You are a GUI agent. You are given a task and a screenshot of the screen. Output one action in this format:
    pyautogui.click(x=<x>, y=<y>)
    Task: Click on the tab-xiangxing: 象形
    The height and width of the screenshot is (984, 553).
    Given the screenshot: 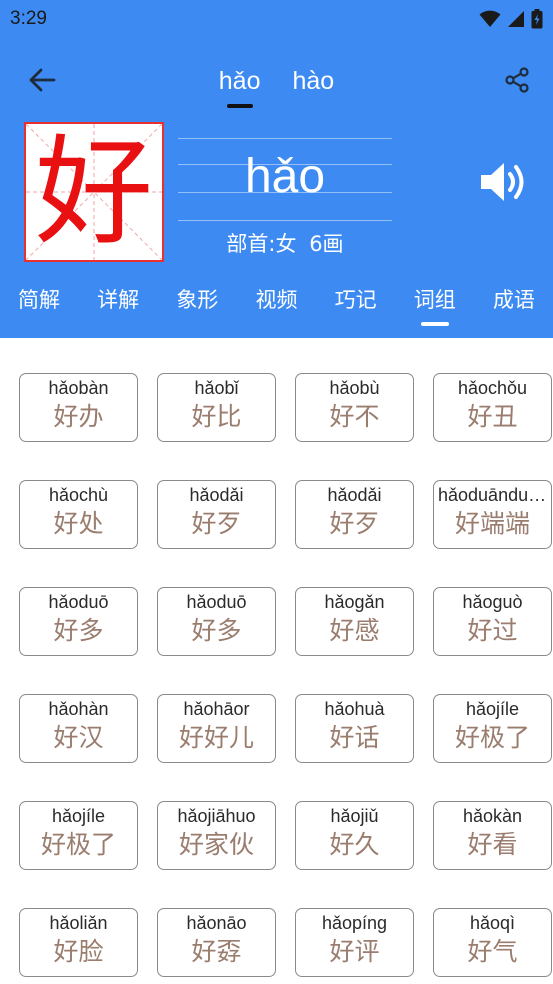 What is the action you would take?
    pyautogui.click(x=197, y=304)
    